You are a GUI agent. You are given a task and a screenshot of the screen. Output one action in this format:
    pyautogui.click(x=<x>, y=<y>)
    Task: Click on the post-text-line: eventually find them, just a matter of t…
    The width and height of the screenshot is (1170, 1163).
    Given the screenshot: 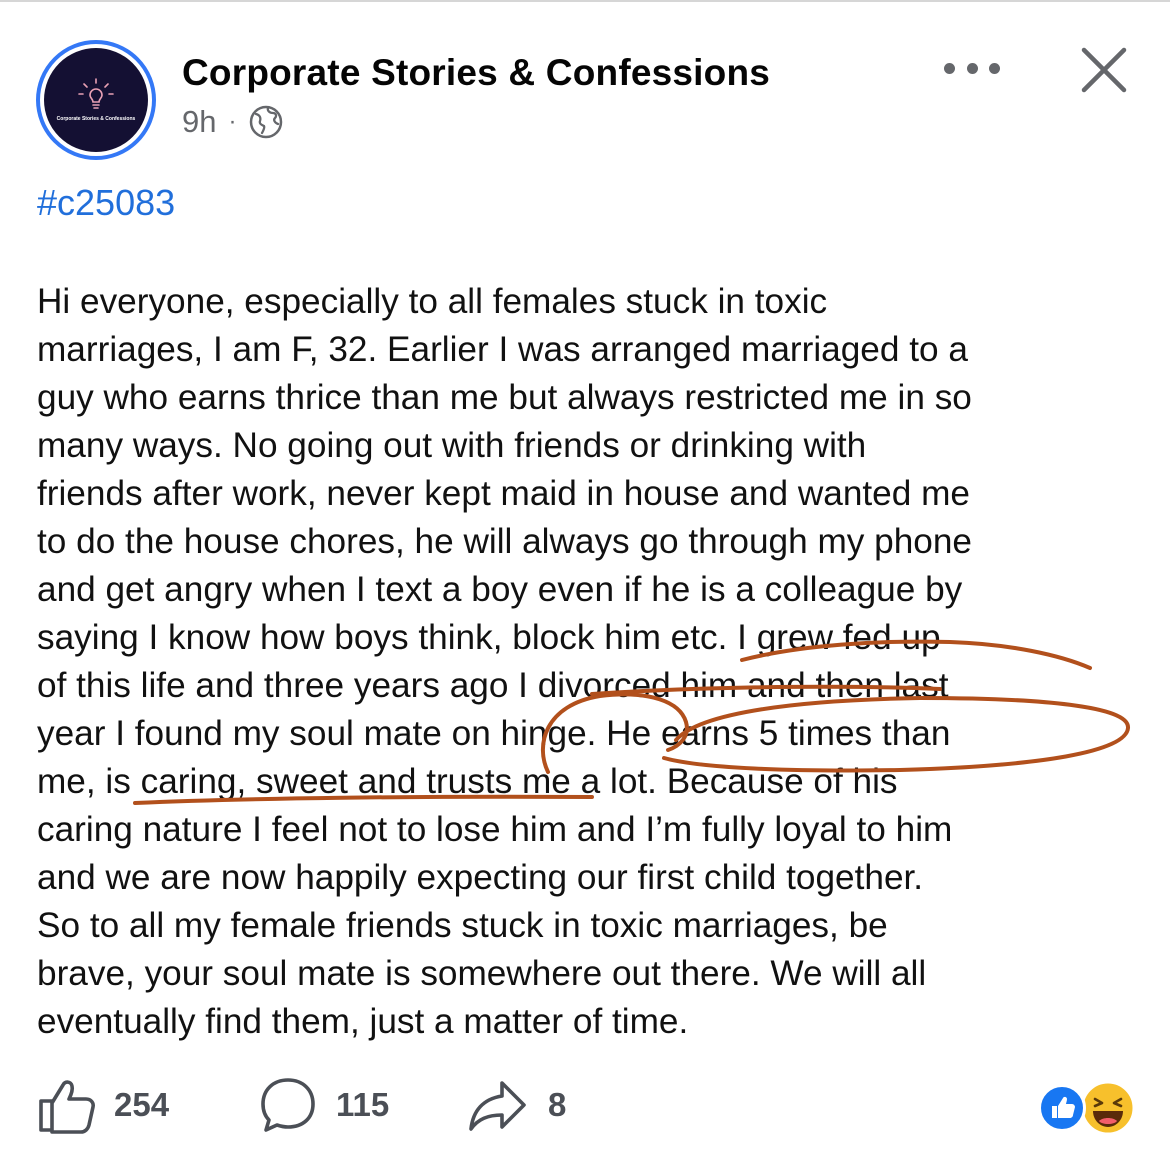 What is the action you would take?
    pyautogui.click(x=363, y=1021)
    